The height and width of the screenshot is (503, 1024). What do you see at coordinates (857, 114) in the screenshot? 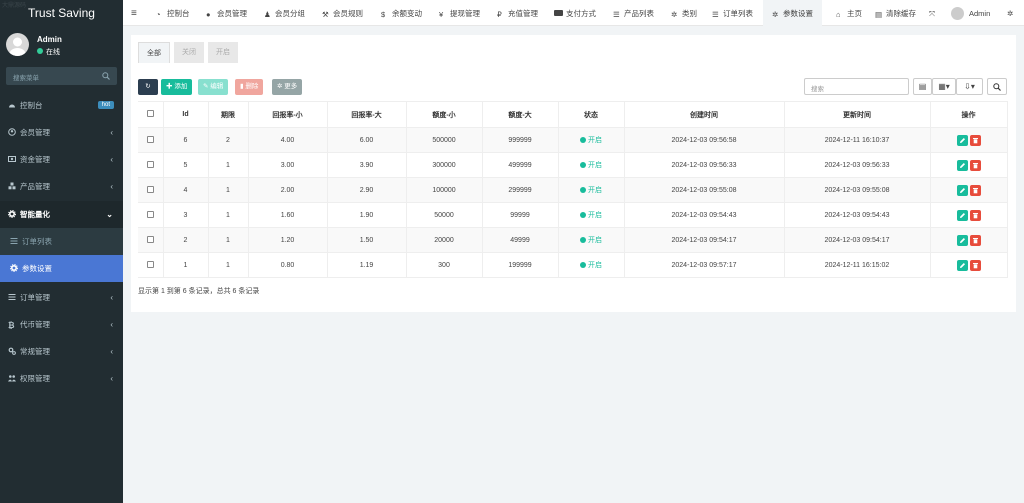
I see `column-header: 更新时间` at bounding box center [857, 114].